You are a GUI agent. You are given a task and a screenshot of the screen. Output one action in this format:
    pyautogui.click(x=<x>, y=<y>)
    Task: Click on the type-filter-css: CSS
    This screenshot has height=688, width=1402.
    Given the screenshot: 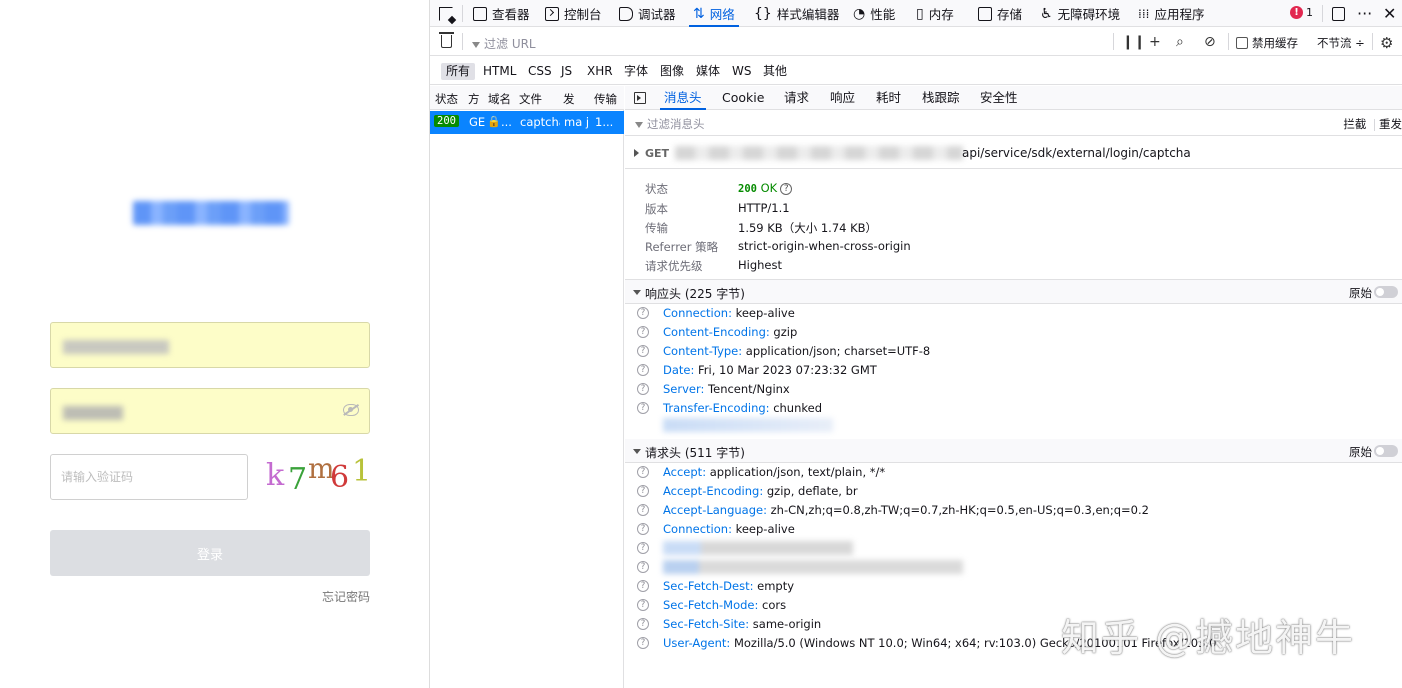 What is the action you would take?
    pyautogui.click(x=540, y=71)
    